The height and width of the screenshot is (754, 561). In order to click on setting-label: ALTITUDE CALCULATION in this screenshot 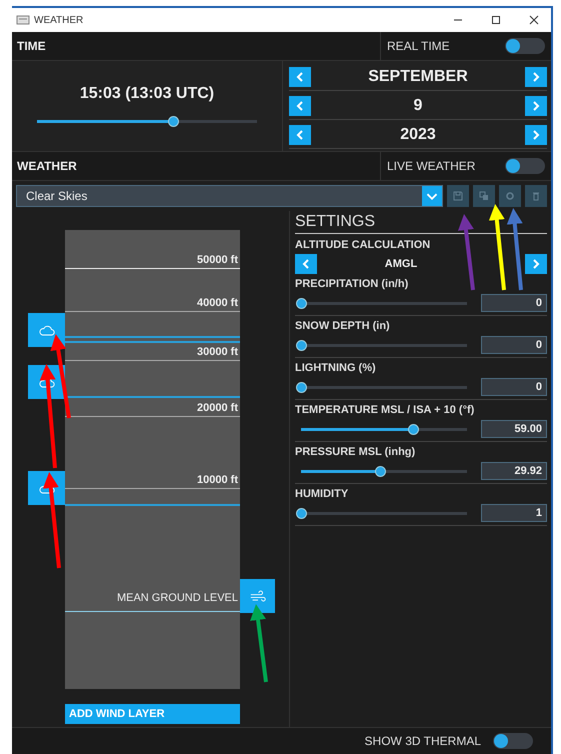, I will do `click(363, 245)`.